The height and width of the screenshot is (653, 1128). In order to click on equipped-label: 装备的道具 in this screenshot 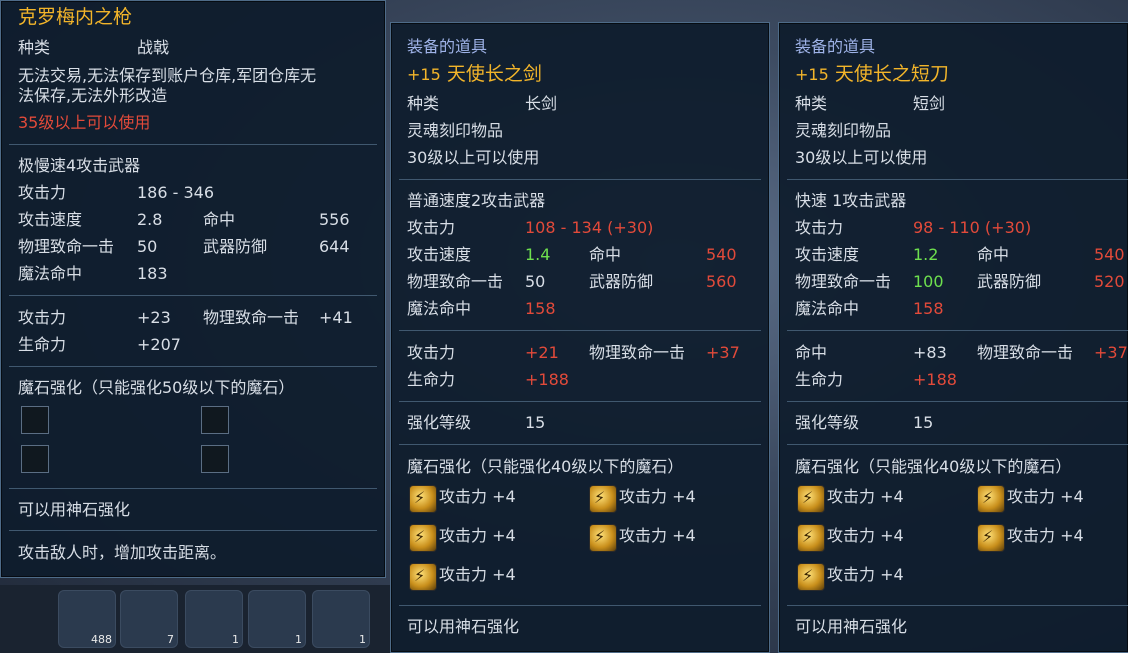, I will do `click(835, 46)`.